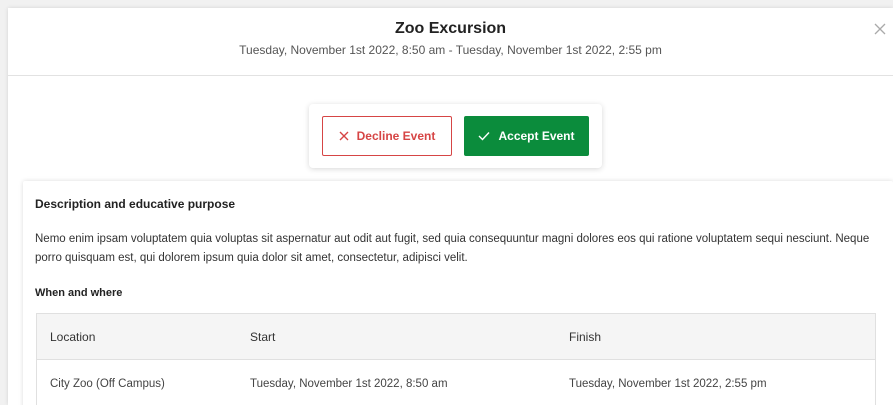 The image size is (893, 405). Describe the element at coordinates (668, 384) in the screenshot. I see `cell-finish: Tuesday, November 1st 2022, 2:55 pm` at that location.